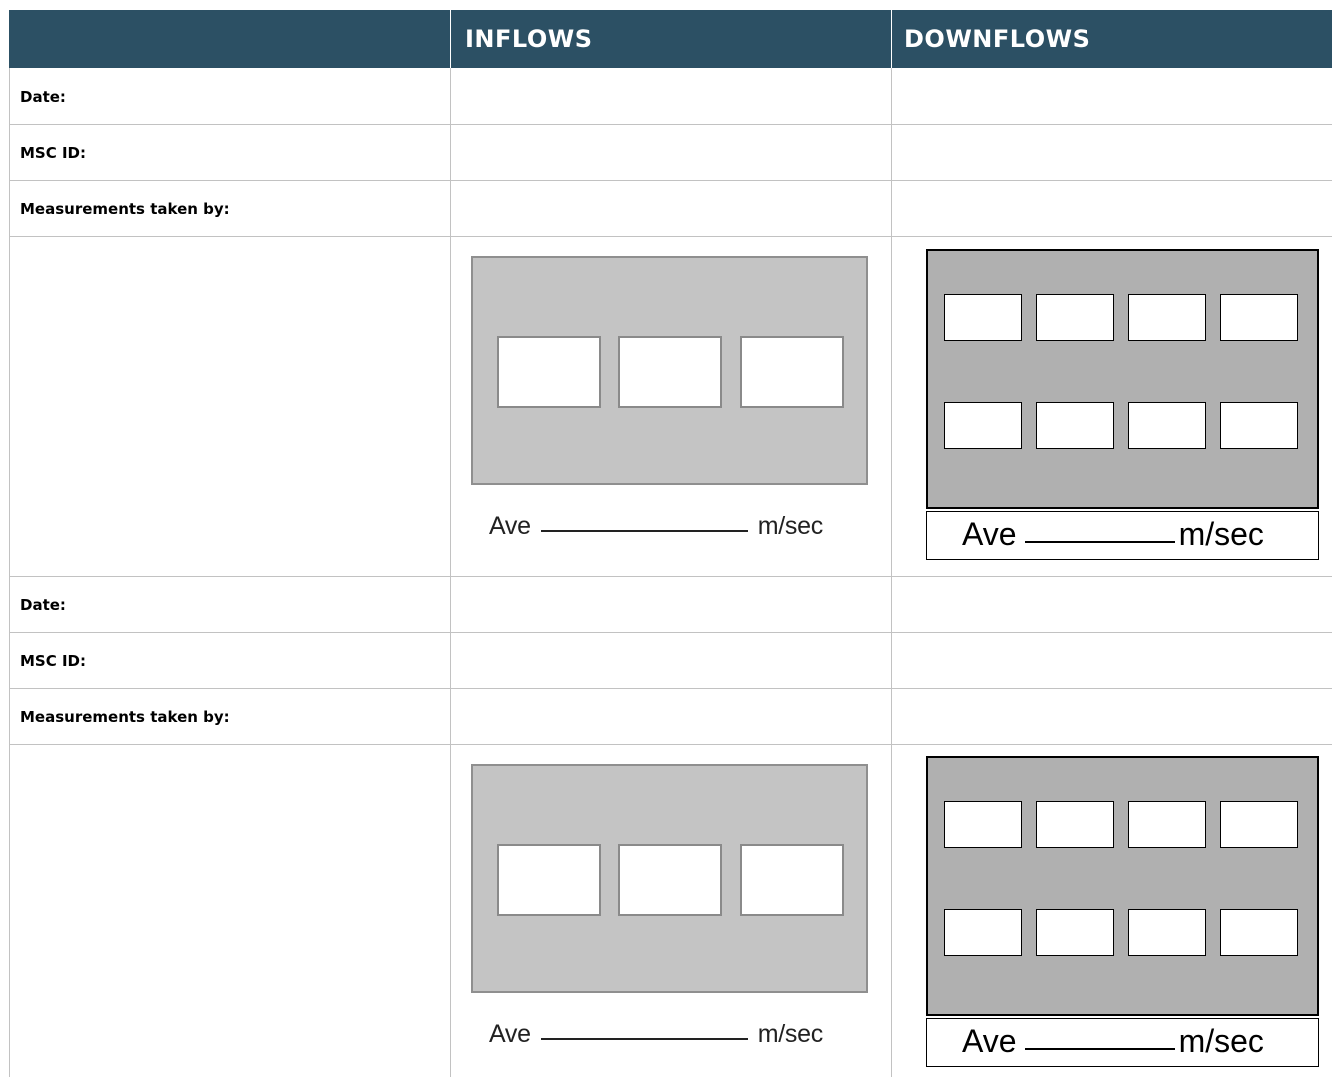 Image resolution: width=1332 pixels, height=1077 pixels. I want to click on inflows-heading: INFLOWS, so click(529, 39).